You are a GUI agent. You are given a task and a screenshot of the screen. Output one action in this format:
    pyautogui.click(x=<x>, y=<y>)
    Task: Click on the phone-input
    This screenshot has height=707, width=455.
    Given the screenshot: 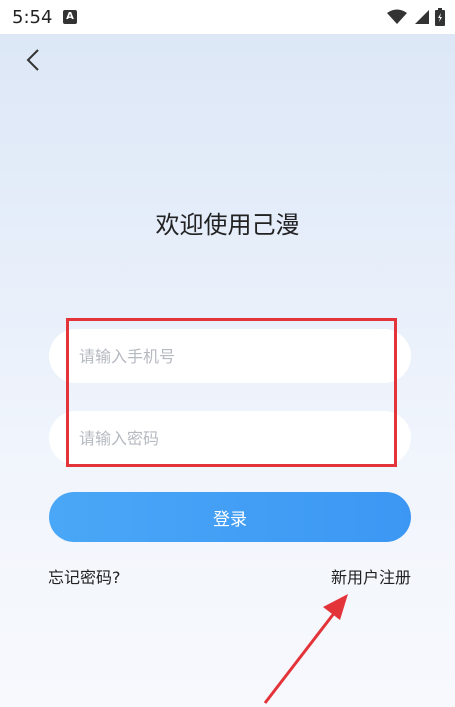 What is the action you would take?
    pyautogui.click(x=234, y=356)
    